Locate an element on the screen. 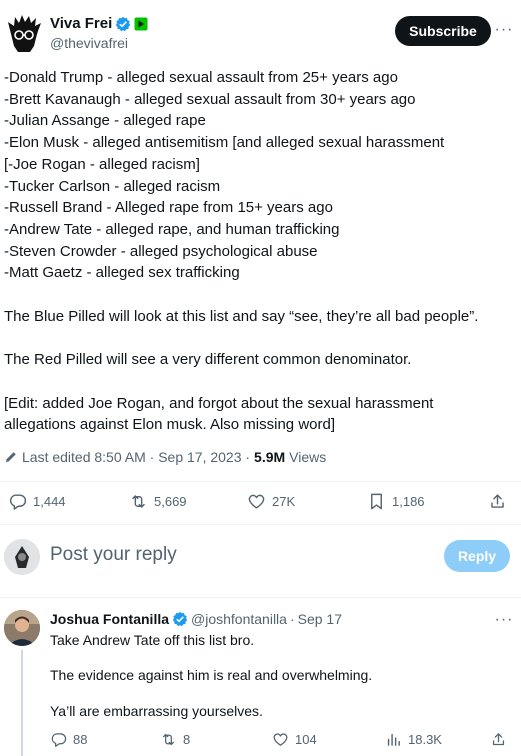  subscribe-button: Subscribe is located at coordinates (443, 31).